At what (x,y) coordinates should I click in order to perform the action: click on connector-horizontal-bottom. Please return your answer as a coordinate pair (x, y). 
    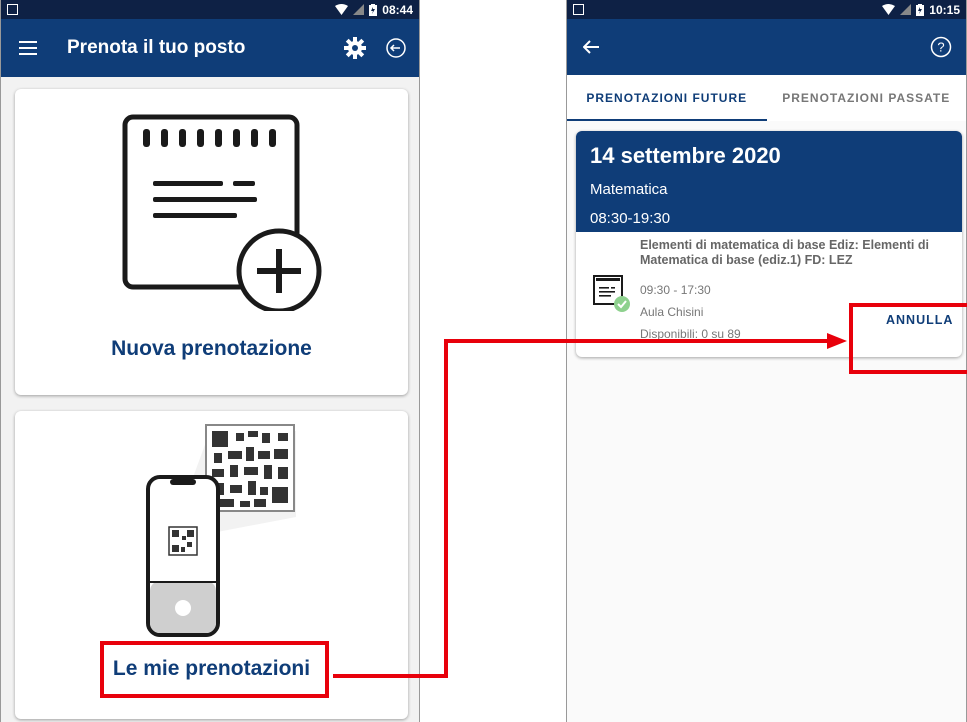
    Looking at the image, I should click on (390, 676).